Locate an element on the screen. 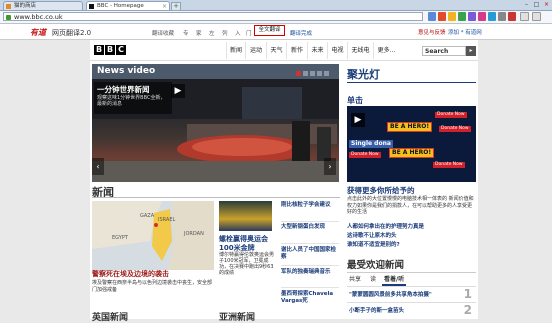 The height and width of the screenshot is (323, 552). most-popular-item: "蒙蒙圆圆风景前多共享角本拍摄" 1 is located at coordinates (411, 294).